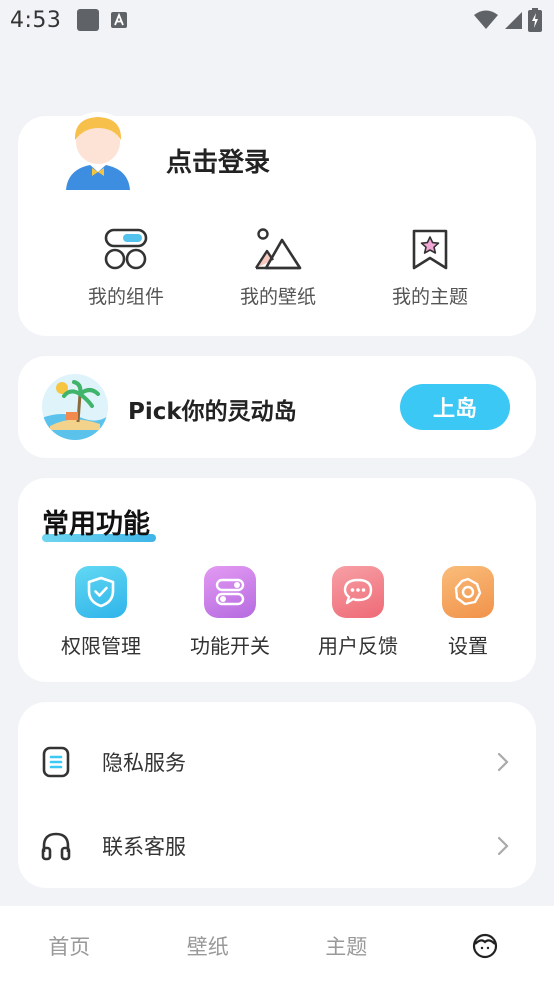 The width and height of the screenshot is (554, 986). Describe the element at coordinates (230, 592) in the screenshot. I see `toggle-switch-icon` at that location.